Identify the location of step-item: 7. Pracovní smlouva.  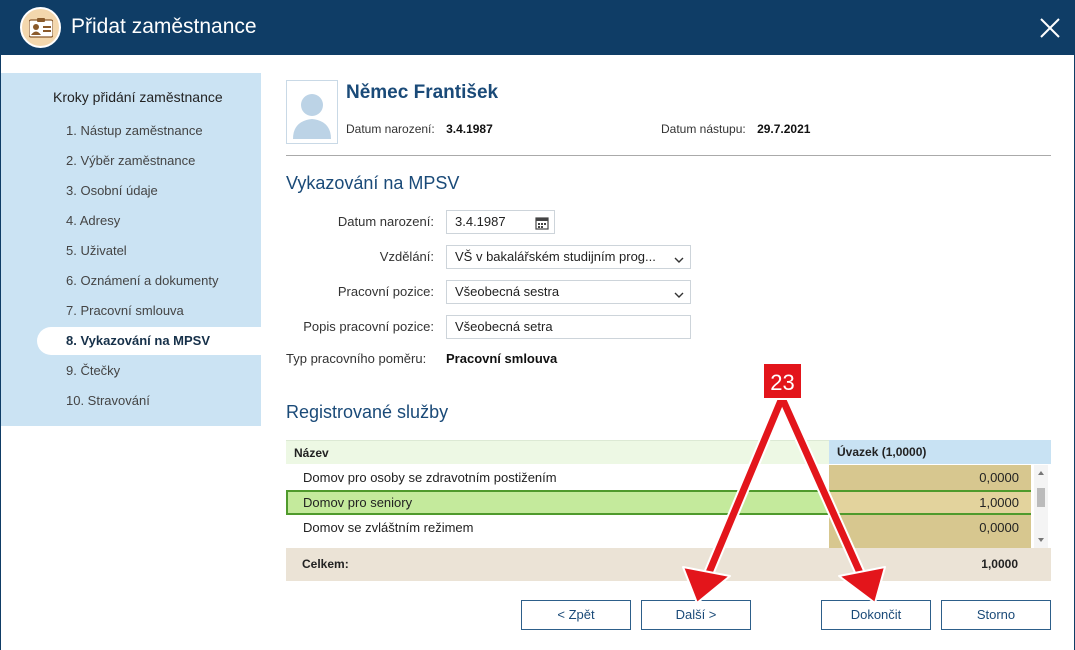
(149, 311).